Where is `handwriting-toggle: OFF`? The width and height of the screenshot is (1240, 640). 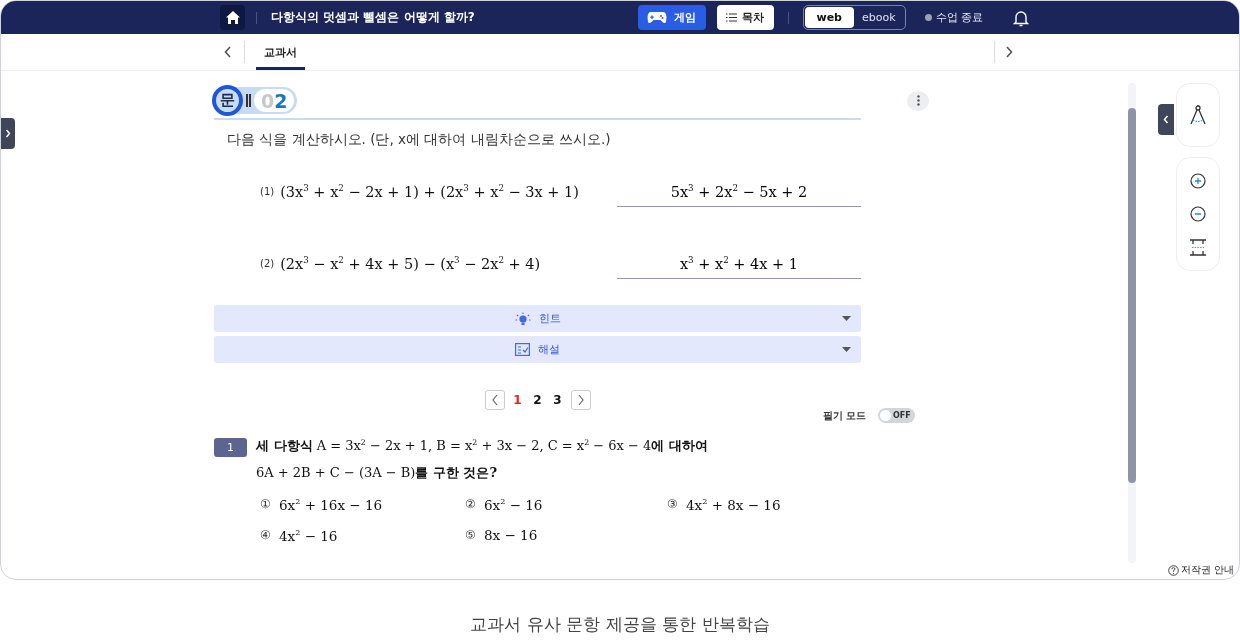
handwriting-toggle: OFF is located at coordinates (896, 415).